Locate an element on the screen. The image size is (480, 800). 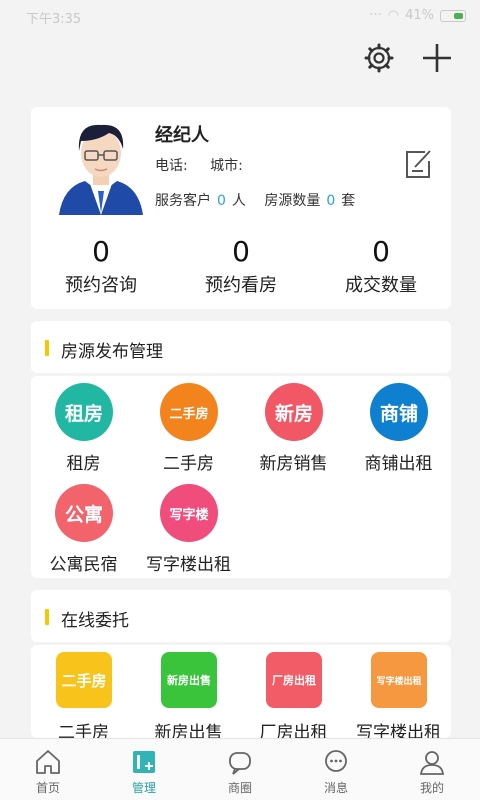
section-title: 在线委托 is located at coordinates (95, 621).